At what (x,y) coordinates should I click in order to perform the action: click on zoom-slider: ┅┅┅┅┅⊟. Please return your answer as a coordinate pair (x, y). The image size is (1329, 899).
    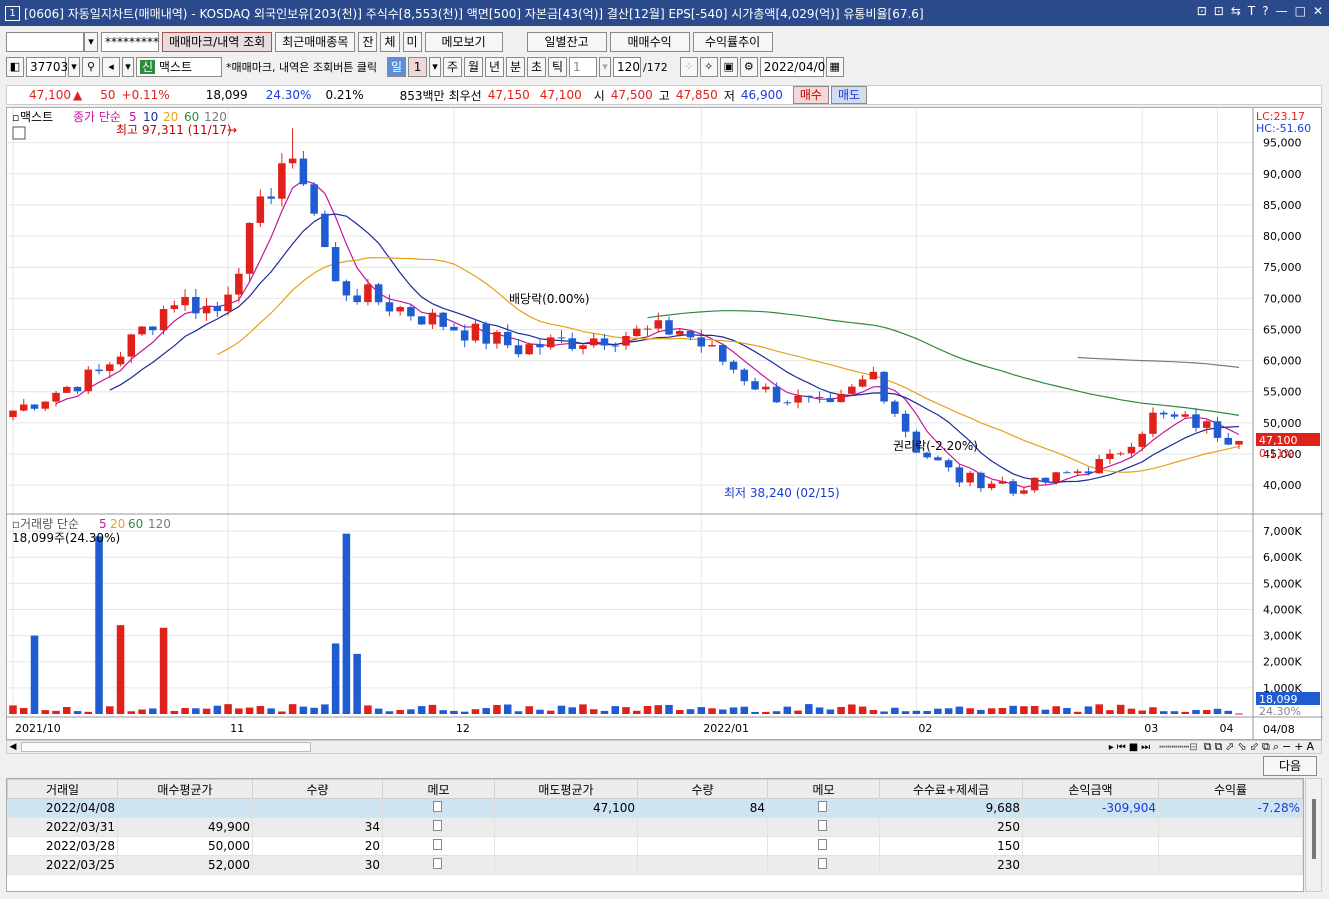
    Looking at the image, I should click on (1178, 747).